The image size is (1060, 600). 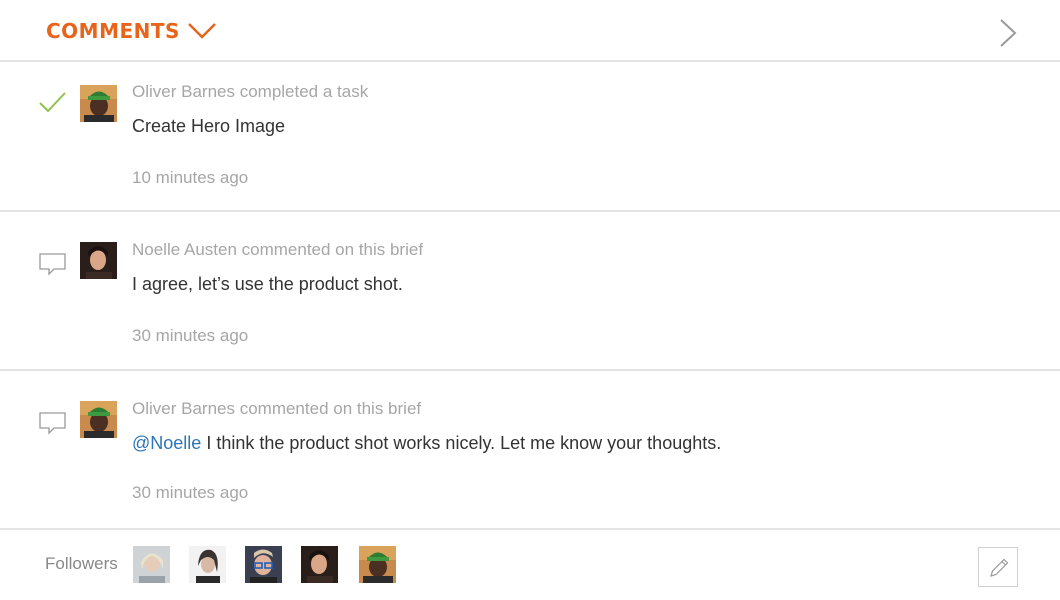 I want to click on comments-title: COMMENTS, so click(x=113, y=31).